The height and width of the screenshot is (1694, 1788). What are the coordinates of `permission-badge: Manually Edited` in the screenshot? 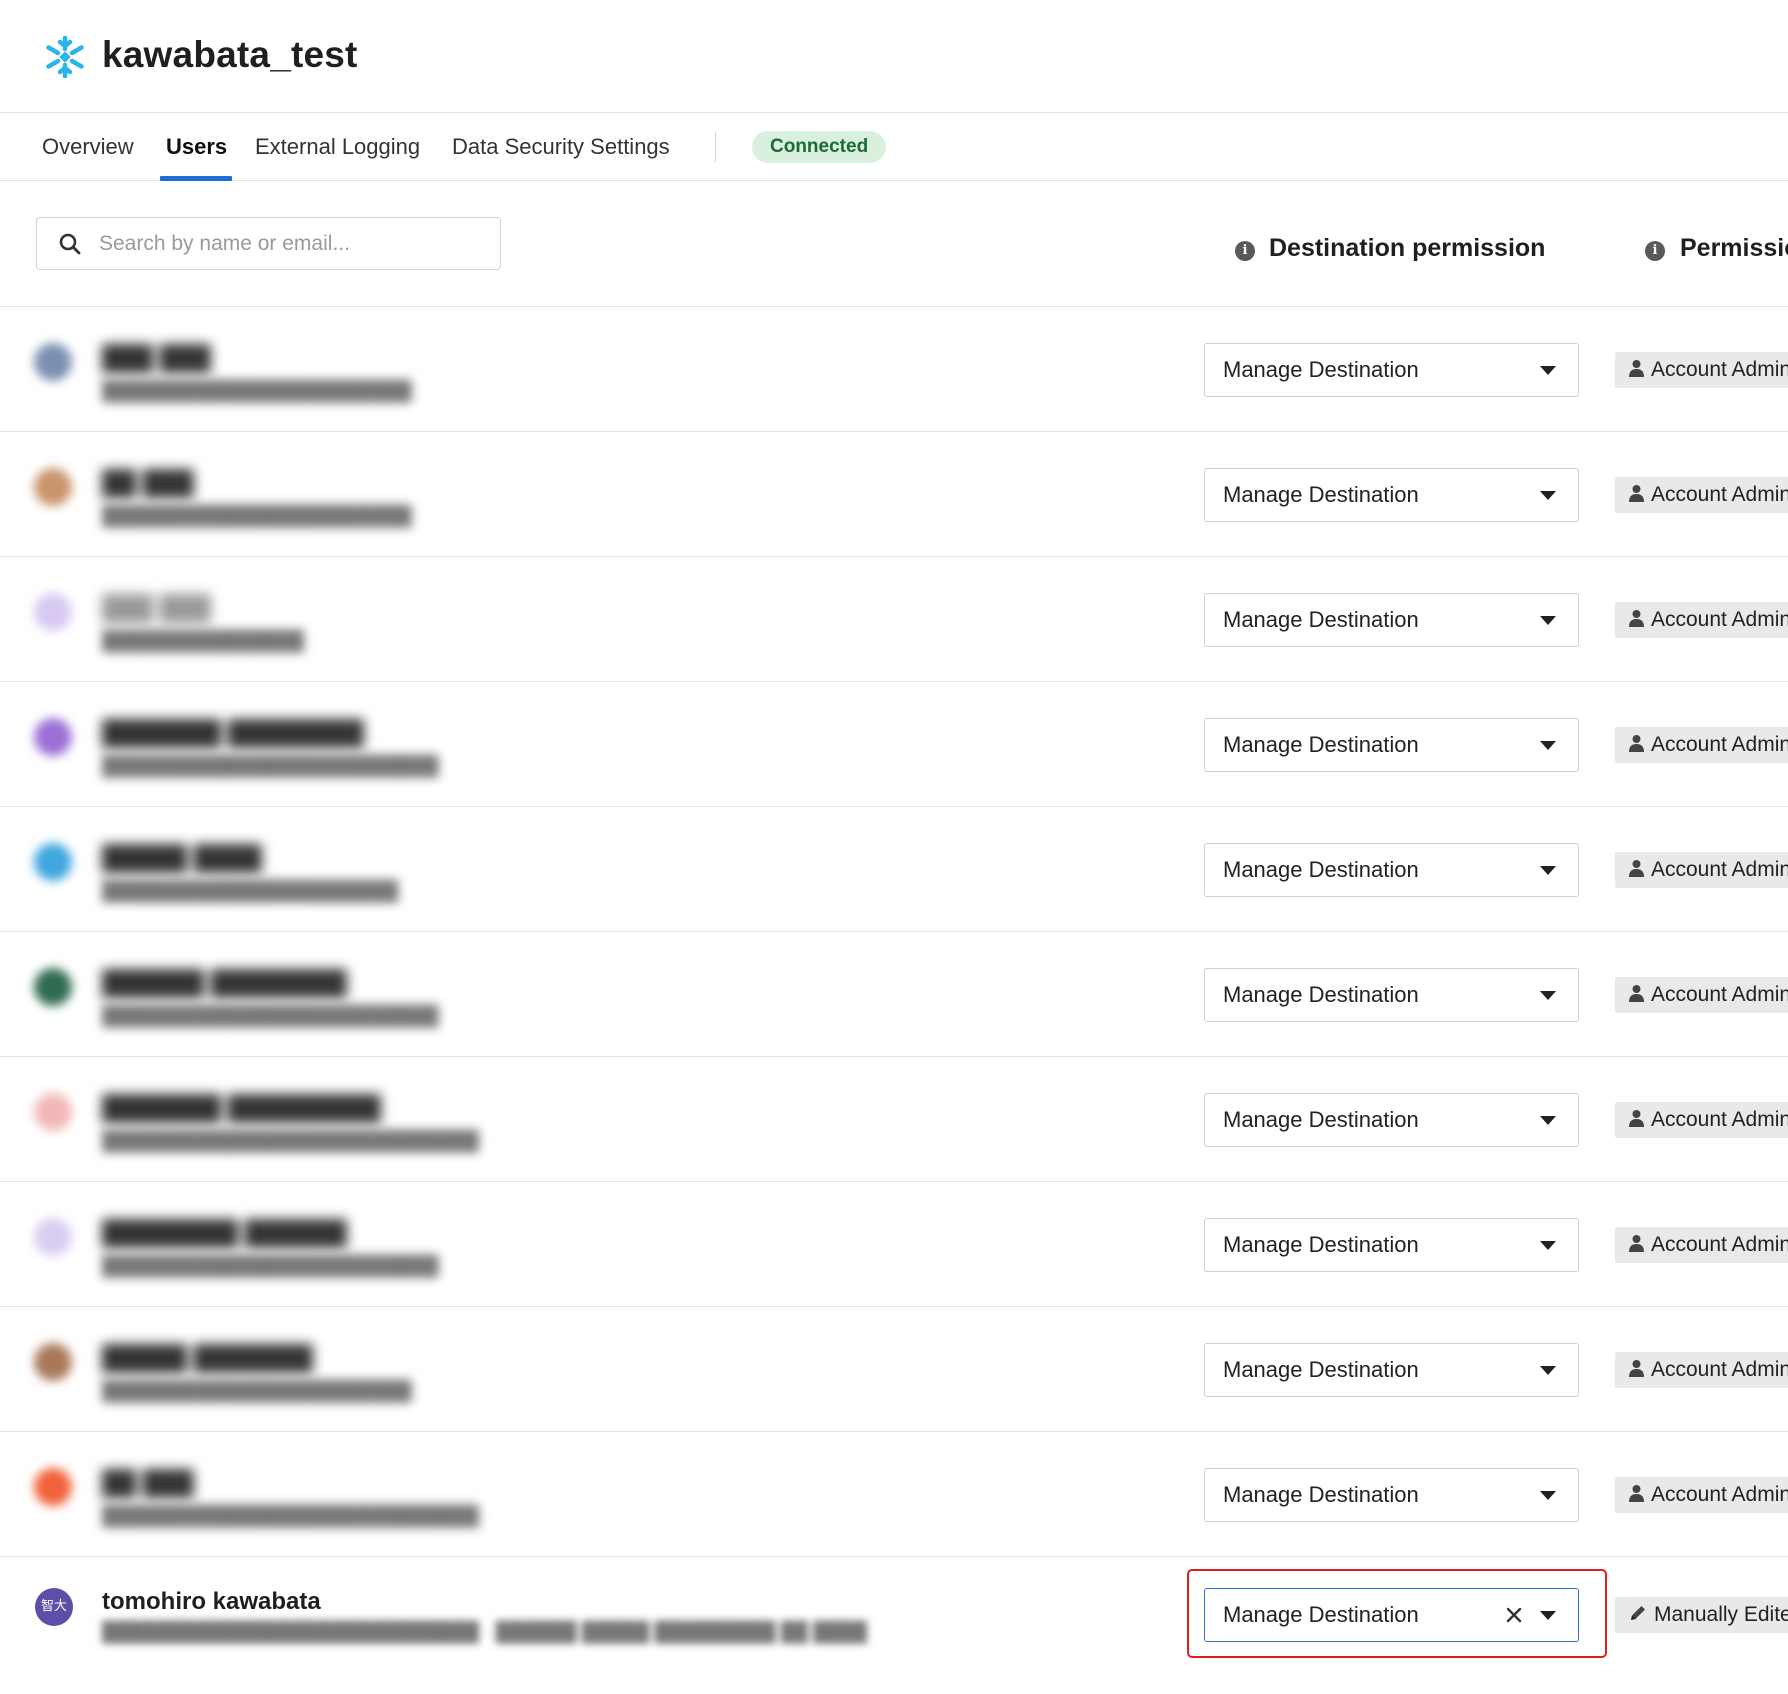 It's located at (1701, 1615).